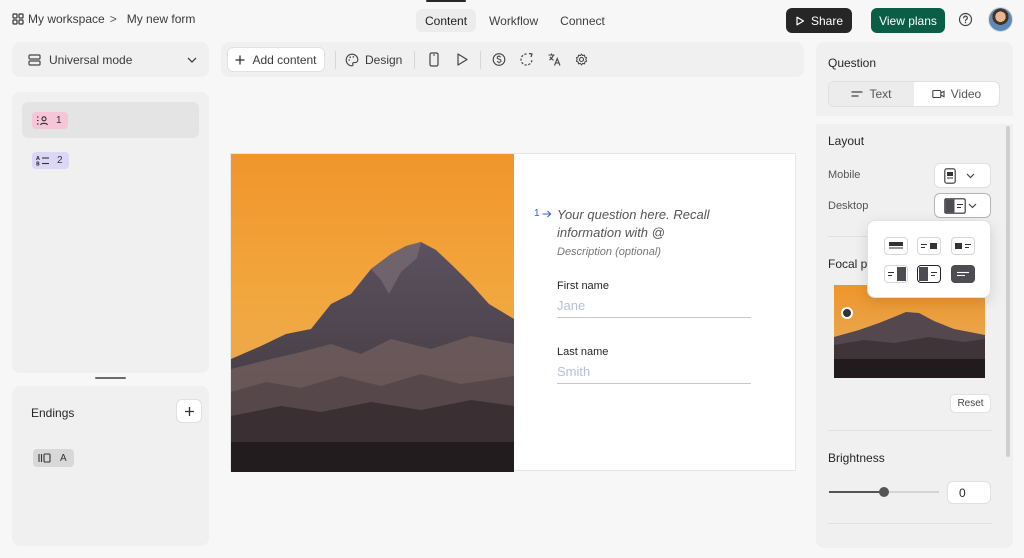  I want to click on mobile-layout-dropdown, so click(962, 175).